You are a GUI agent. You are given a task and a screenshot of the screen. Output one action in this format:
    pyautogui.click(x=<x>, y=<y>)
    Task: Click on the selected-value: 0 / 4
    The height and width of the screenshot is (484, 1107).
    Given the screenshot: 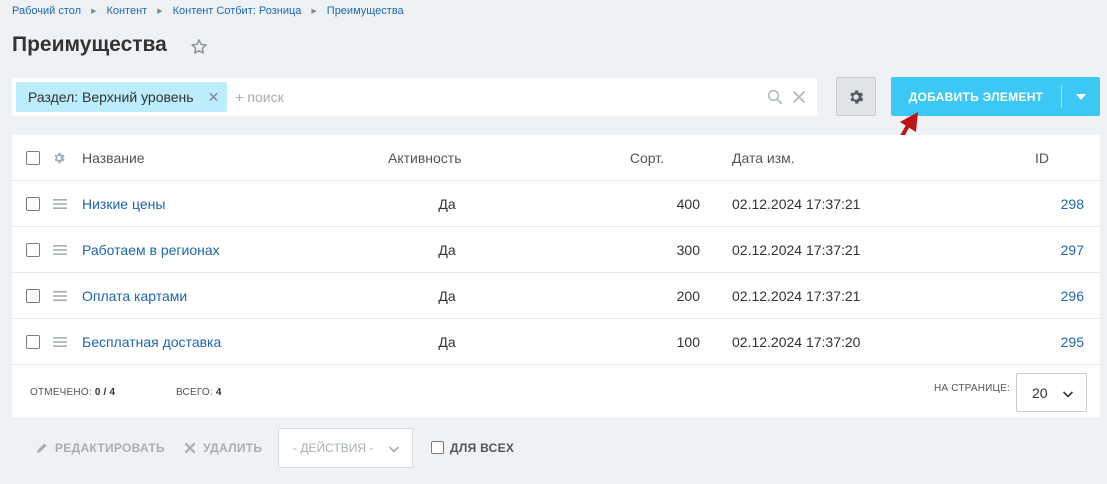 What is the action you would take?
    pyautogui.click(x=105, y=392)
    